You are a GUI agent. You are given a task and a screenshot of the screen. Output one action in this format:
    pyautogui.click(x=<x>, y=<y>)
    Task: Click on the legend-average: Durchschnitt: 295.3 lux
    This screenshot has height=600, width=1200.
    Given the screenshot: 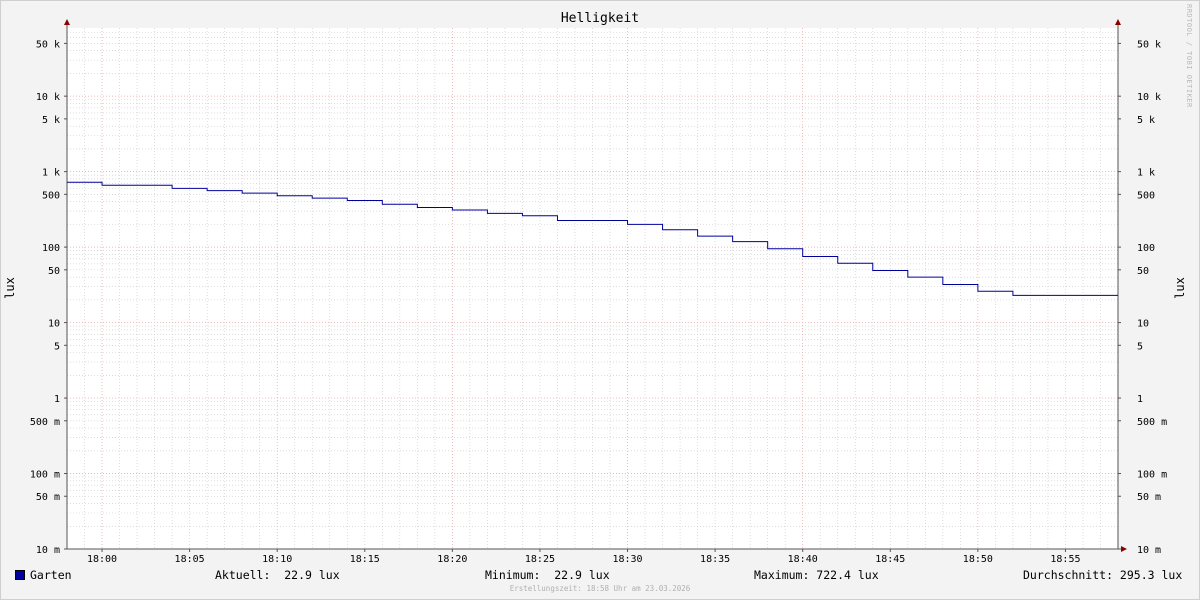 What is the action you would take?
    pyautogui.click(x=1103, y=575)
    